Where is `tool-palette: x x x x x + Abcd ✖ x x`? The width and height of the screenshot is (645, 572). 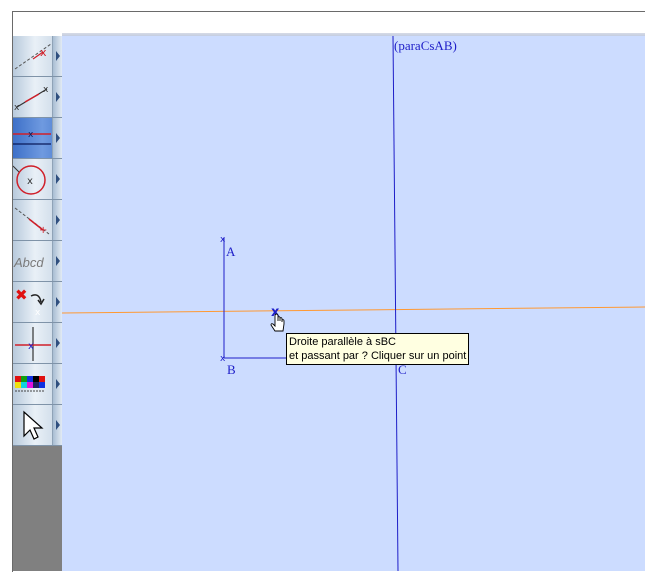
tool-palette: x x x x x + Abcd ✖ x x is located at coordinates (37, 303).